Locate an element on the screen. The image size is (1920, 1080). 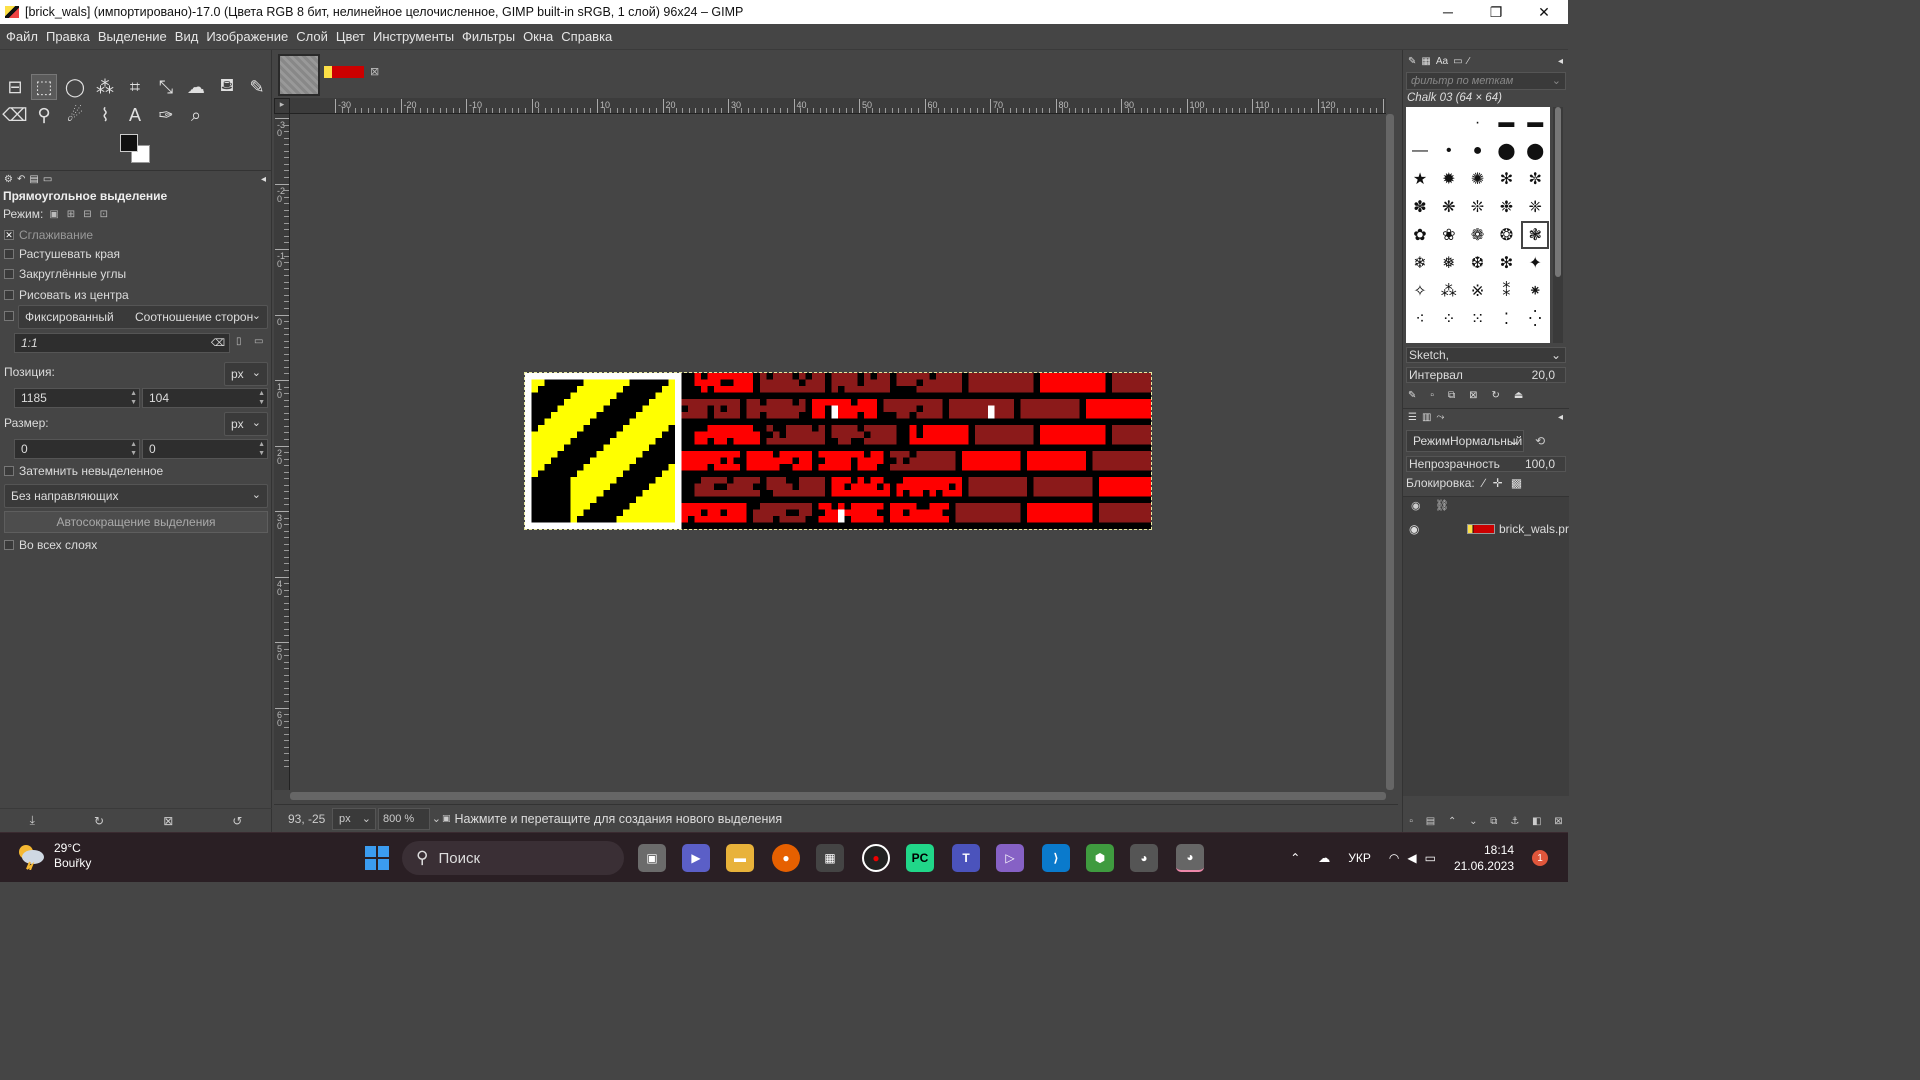
text-tool-icon: A is located at coordinates (135, 115).